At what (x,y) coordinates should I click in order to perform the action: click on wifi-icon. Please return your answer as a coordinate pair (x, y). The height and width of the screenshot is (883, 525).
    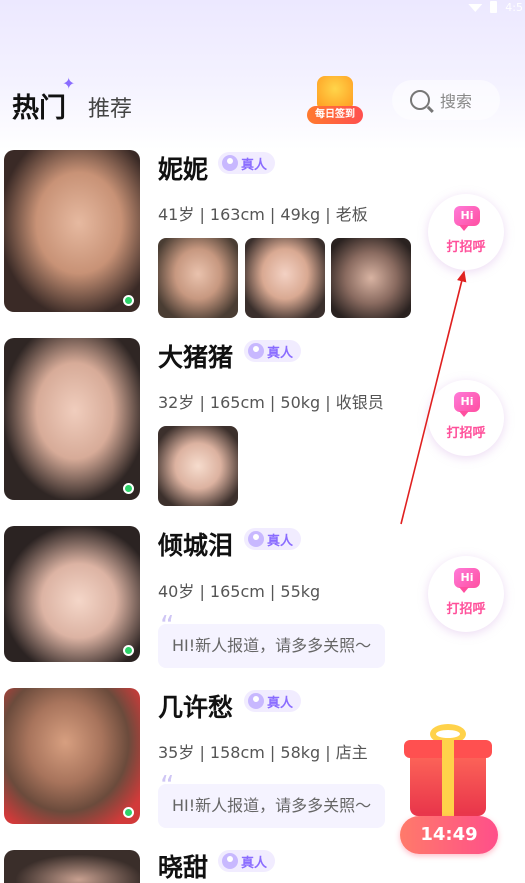
    Looking at the image, I should click on (475, 8).